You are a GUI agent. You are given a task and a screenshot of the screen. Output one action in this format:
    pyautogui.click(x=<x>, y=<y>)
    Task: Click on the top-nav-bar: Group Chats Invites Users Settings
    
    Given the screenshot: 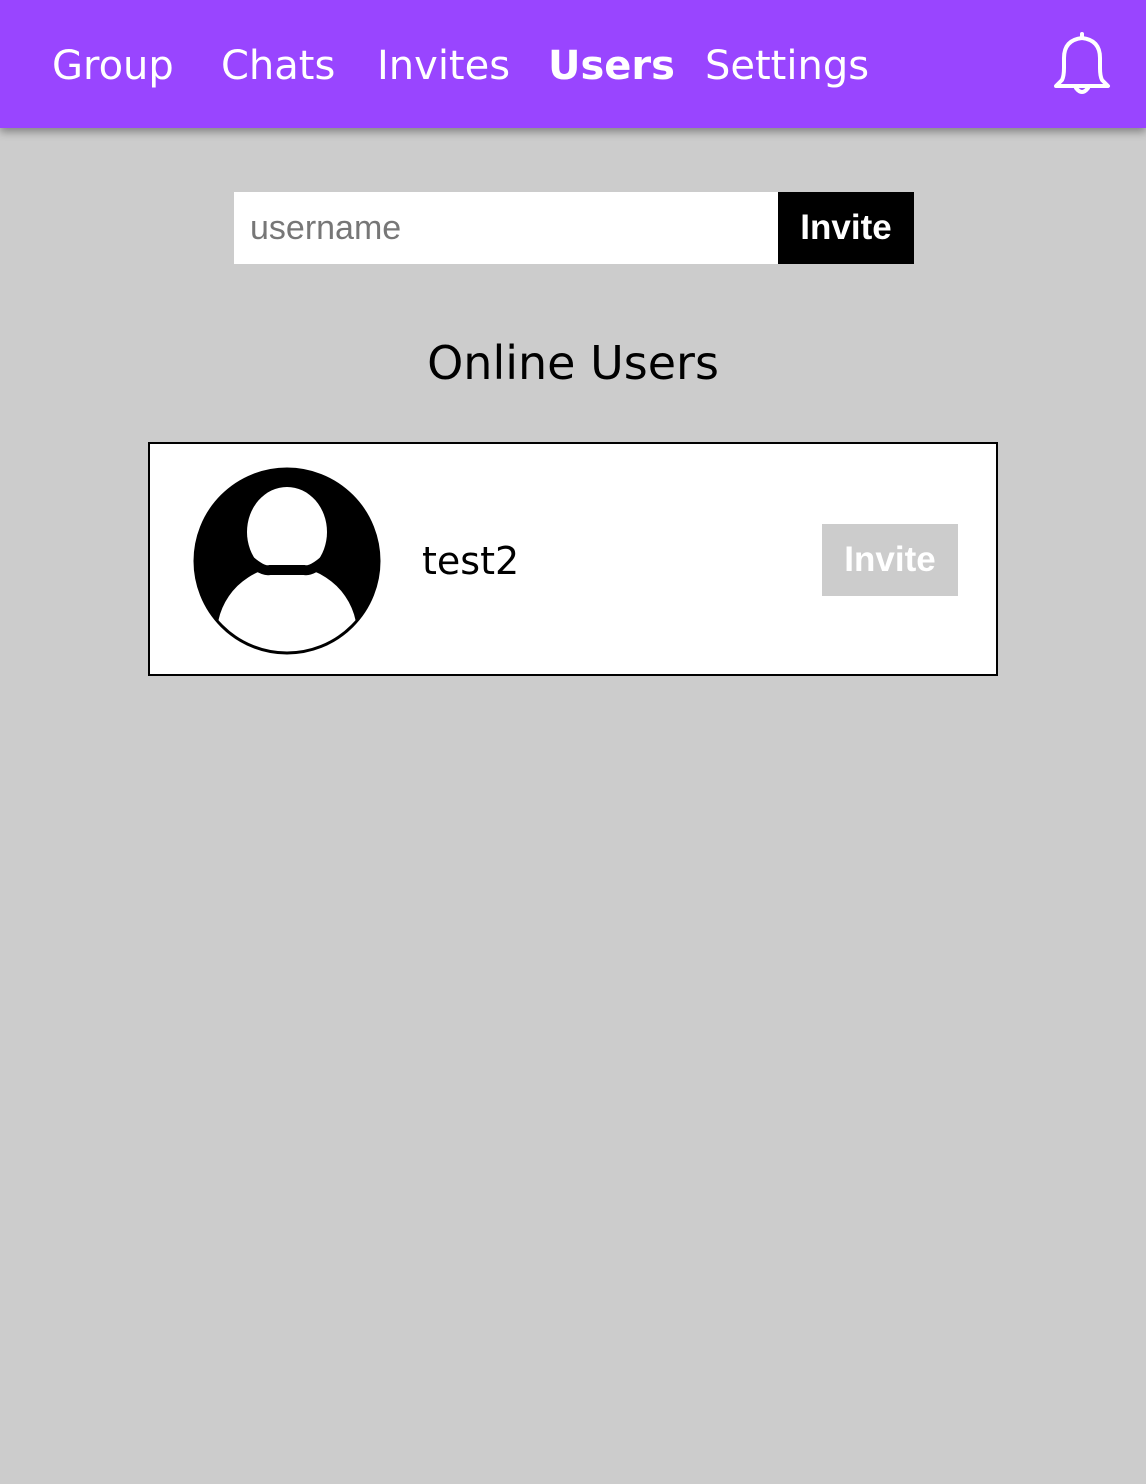 What is the action you would take?
    pyautogui.click(x=573, y=64)
    